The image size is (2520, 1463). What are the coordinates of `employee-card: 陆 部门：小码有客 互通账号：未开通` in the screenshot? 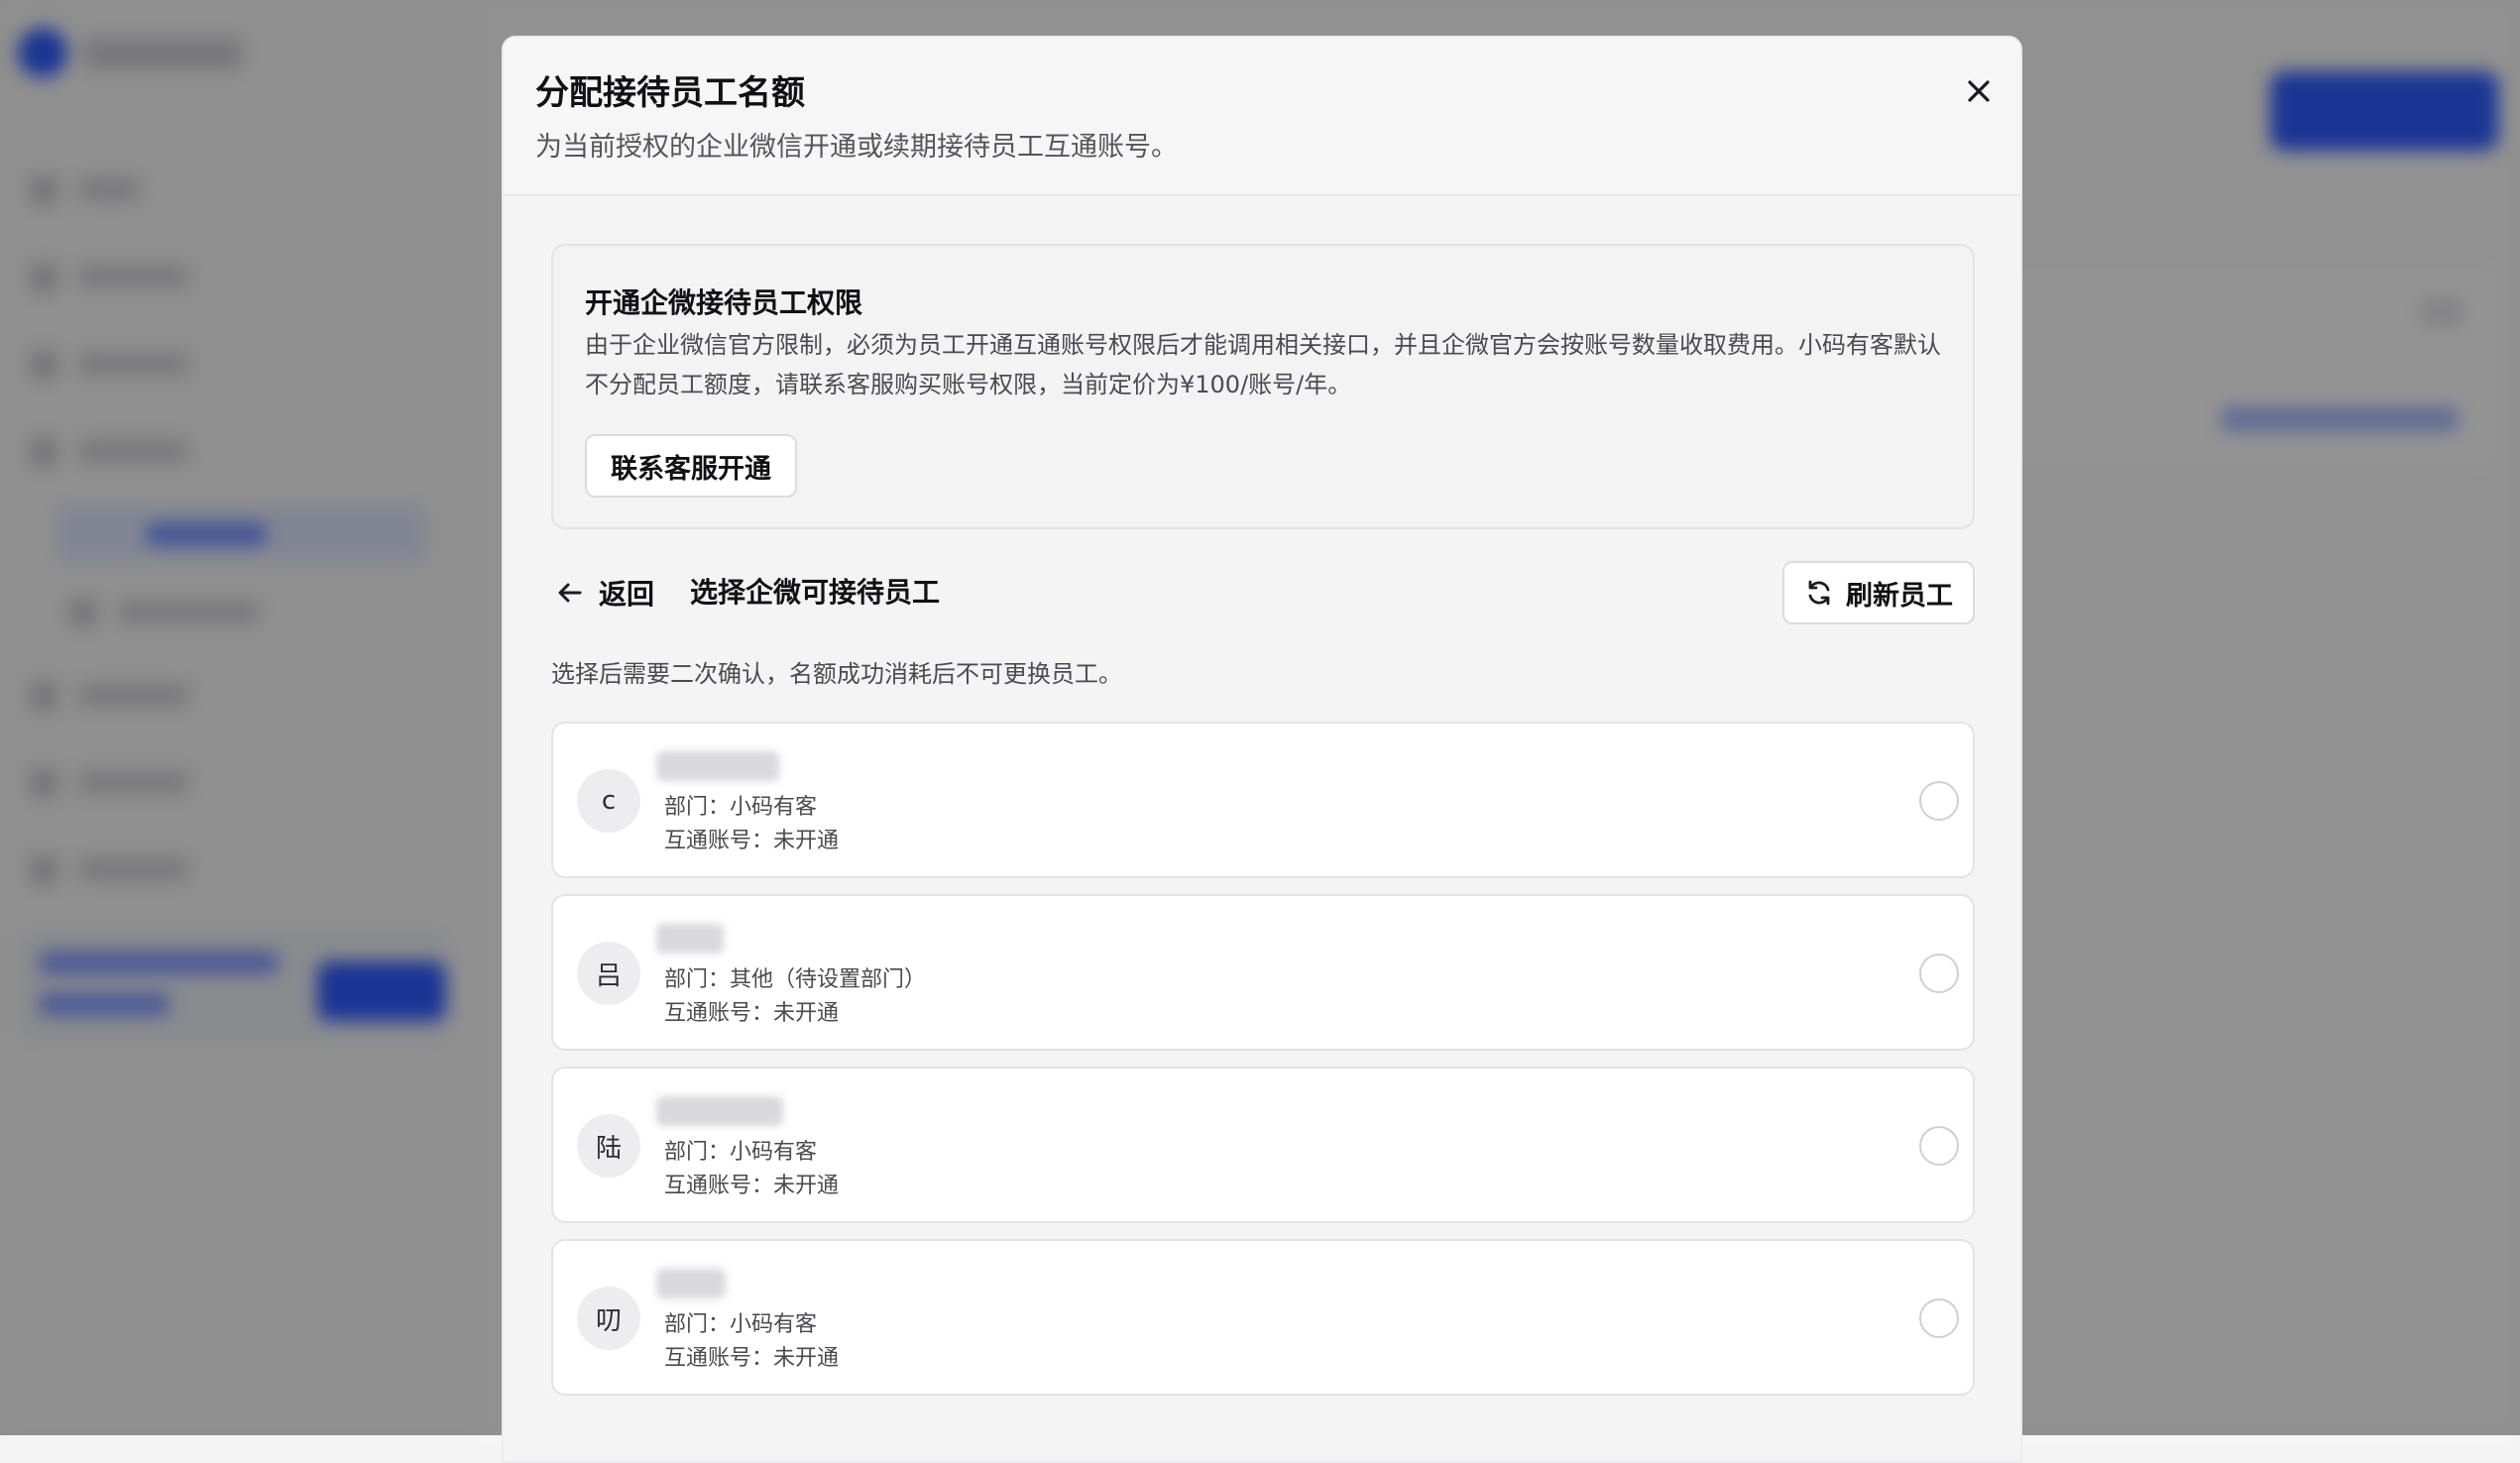 It's located at (1263, 1145).